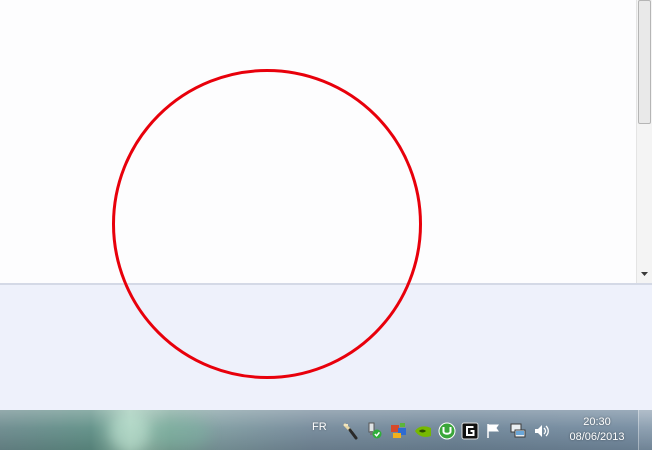 This screenshot has width=652, height=450. Describe the element at coordinates (399, 431) in the screenshot. I see `network-adapter-icon` at that location.